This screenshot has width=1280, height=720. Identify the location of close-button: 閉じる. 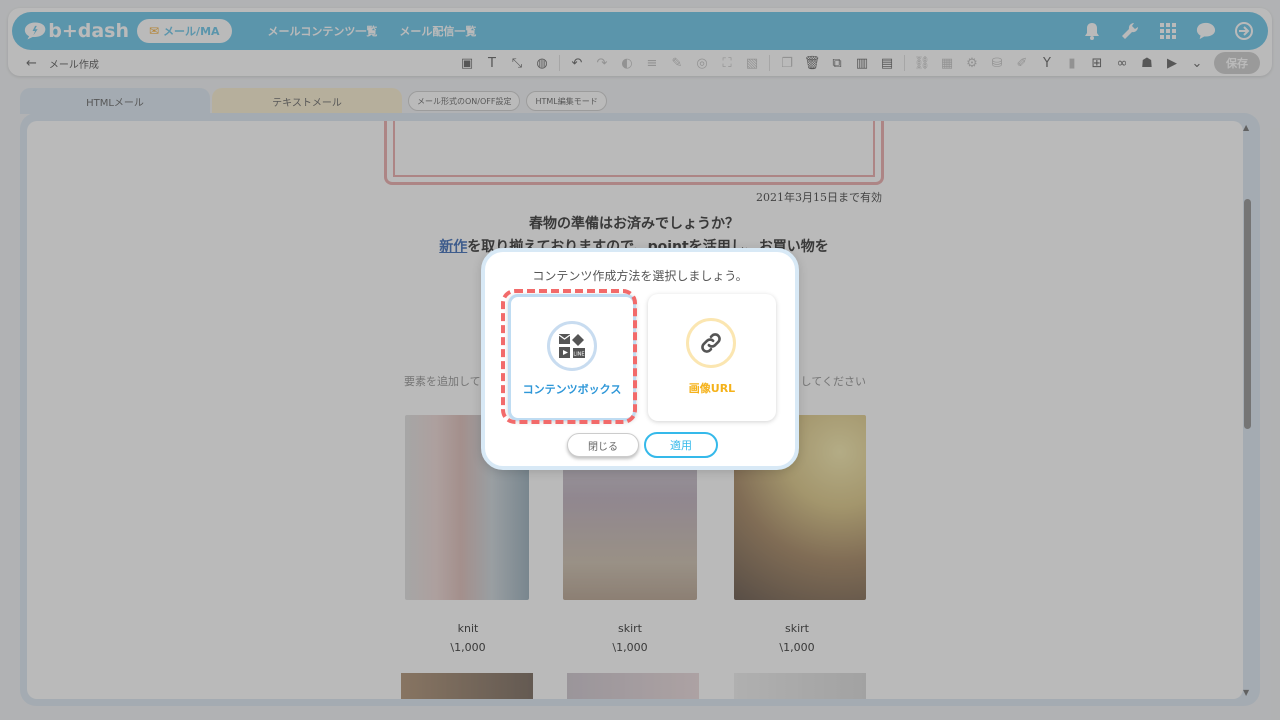
(603, 445).